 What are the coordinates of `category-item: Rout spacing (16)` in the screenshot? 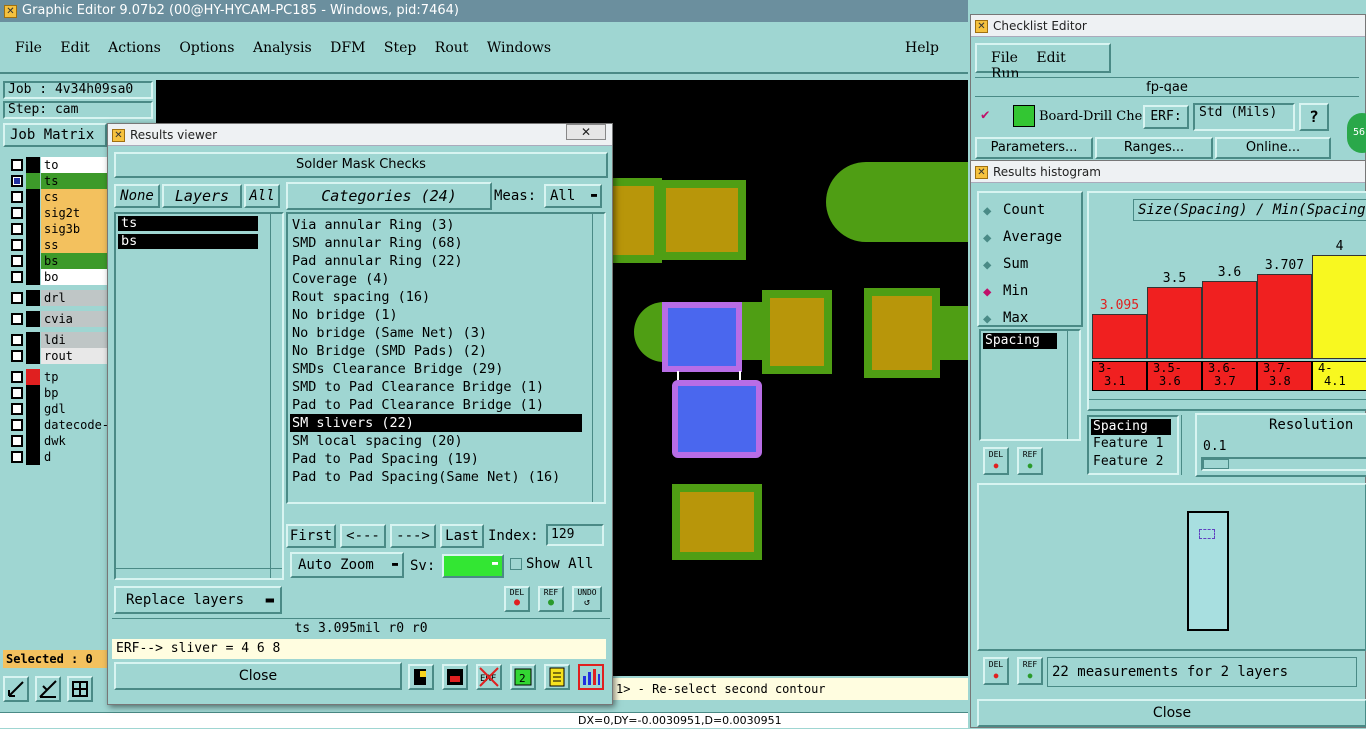 It's located at (436, 297).